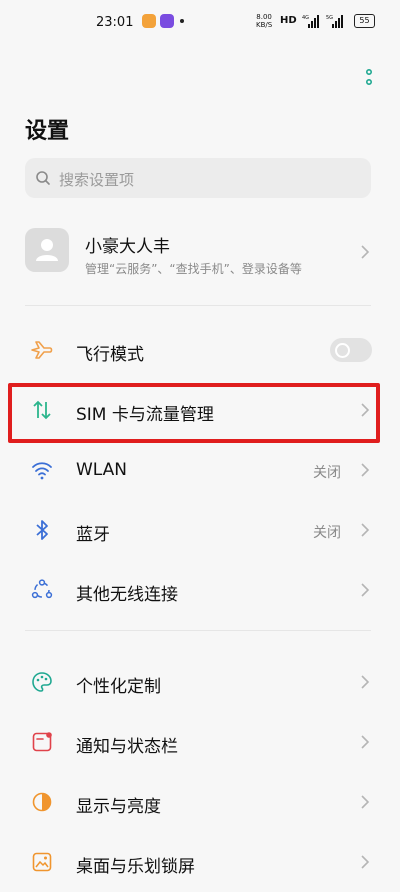 This screenshot has height=892, width=400. I want to click on search-placeholder: 搜索设置项, so click(97, 180).